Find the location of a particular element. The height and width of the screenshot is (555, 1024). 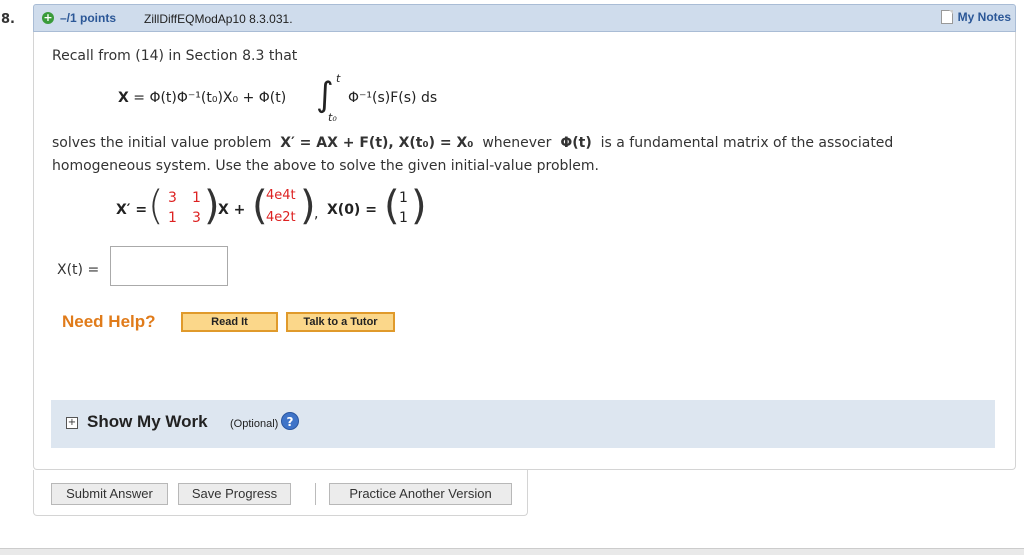

read-it-button: Read It is located at coordinates (229, 322).